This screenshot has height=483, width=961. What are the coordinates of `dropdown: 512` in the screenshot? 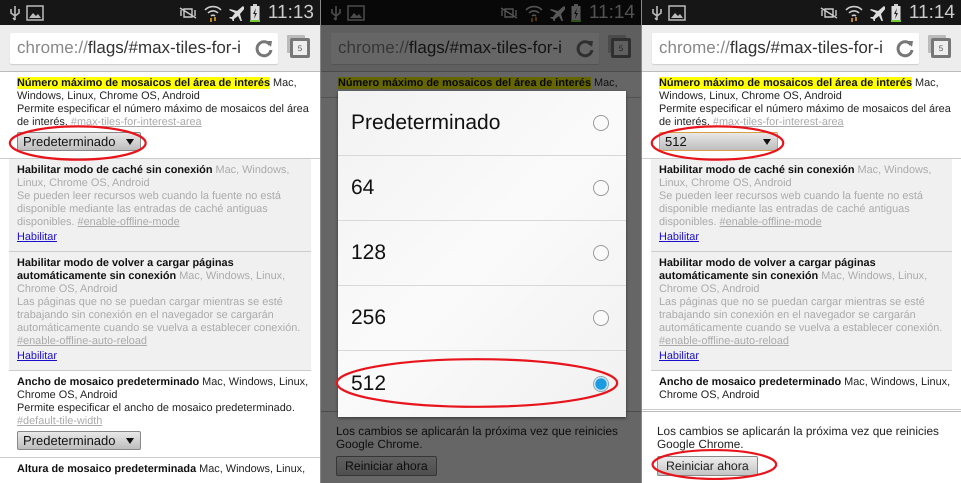 It's located at (718, 141).